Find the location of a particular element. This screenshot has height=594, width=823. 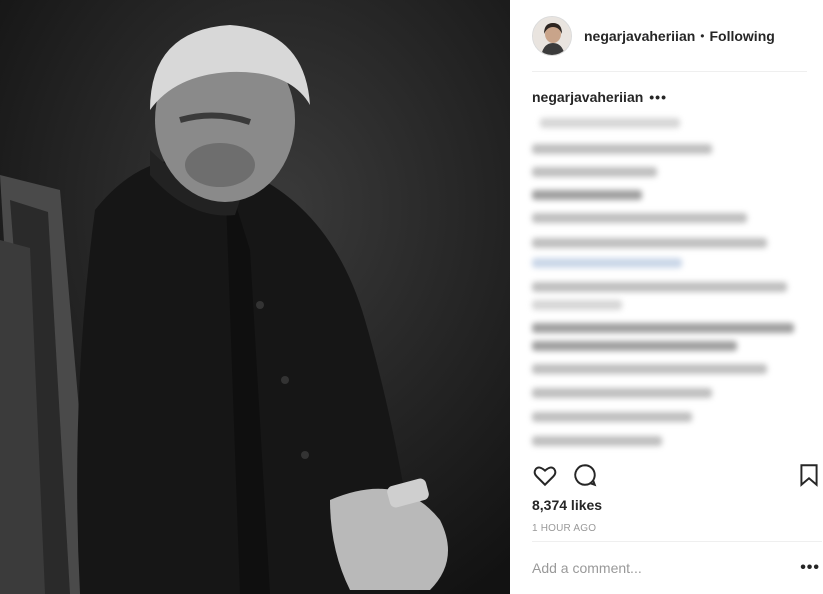

post-timestamp: 1 HOUR AGO is located at coordinates (564, 528).